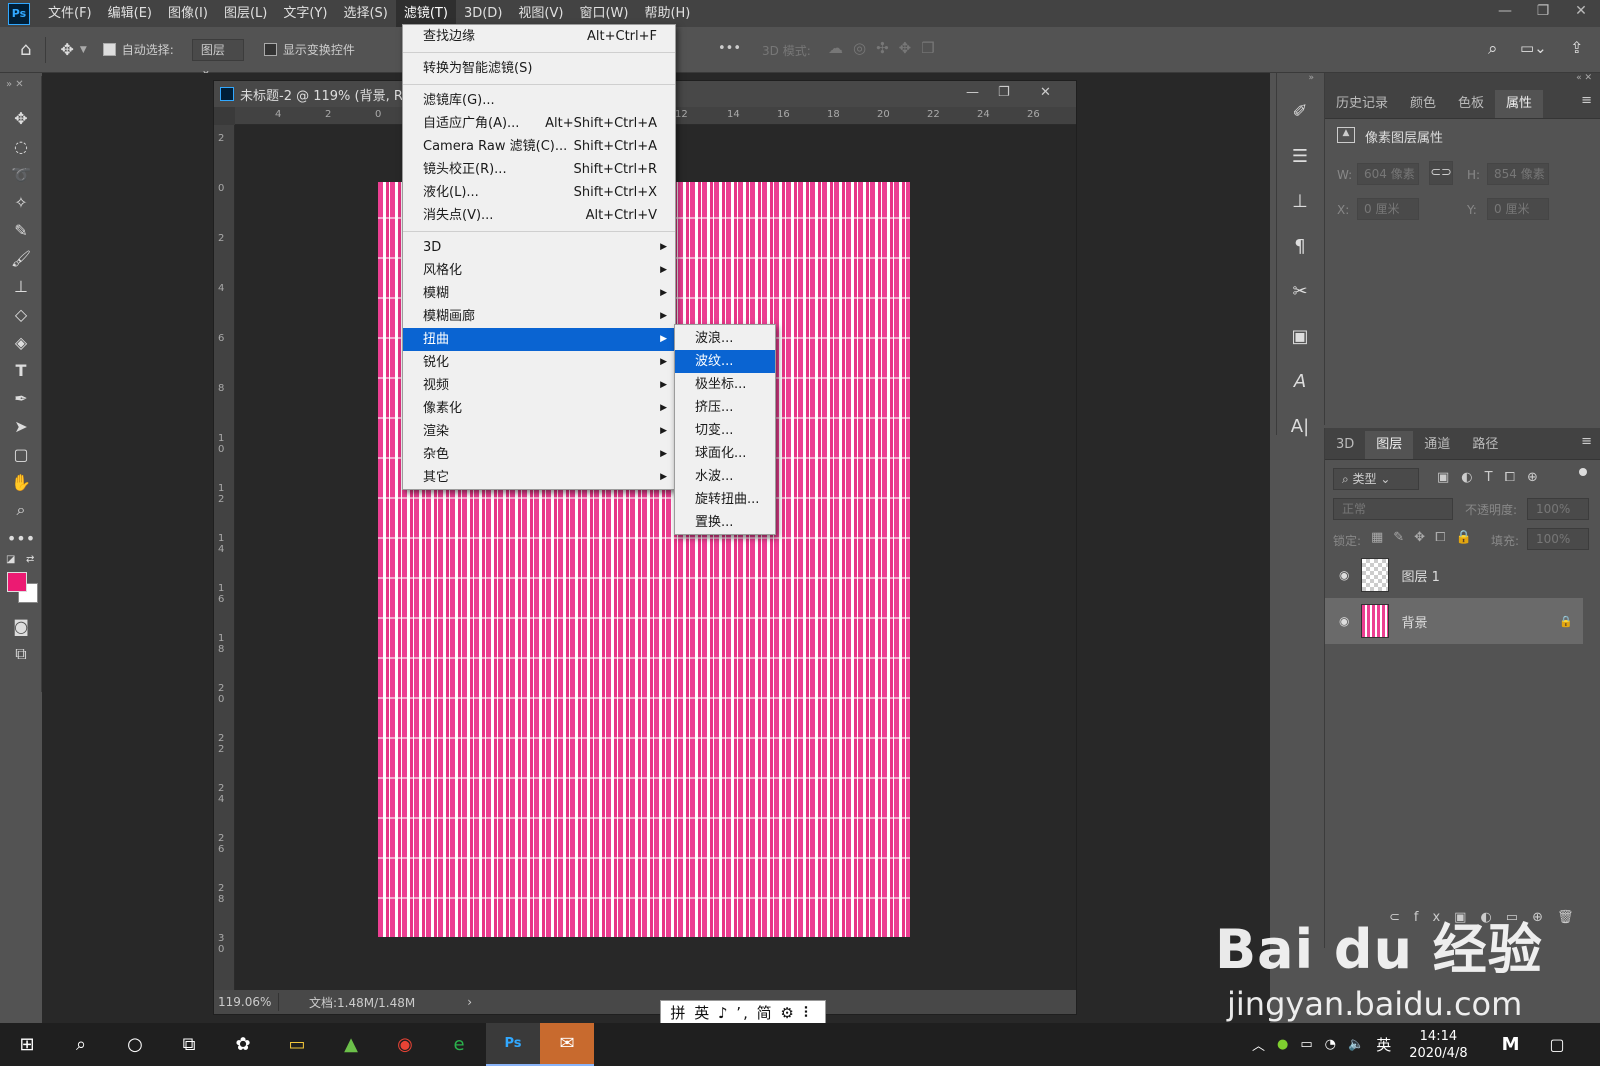  I want to click on zoom-level: 119.06%, so click(248, 1002).